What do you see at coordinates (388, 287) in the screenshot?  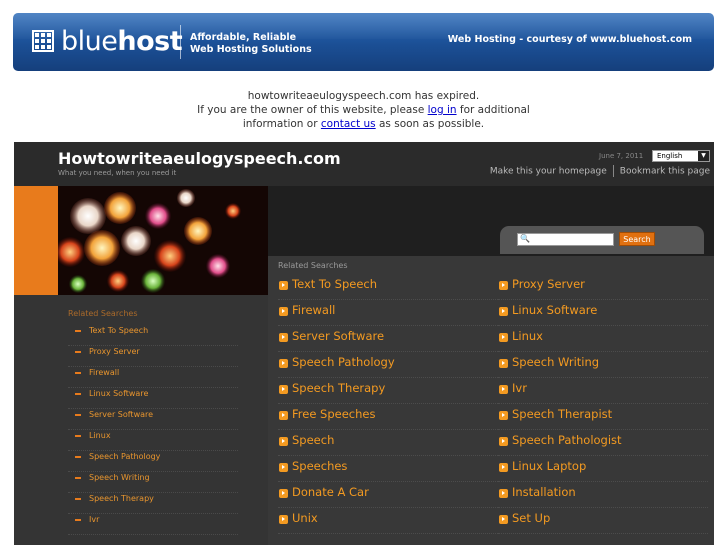 I see `related-link: Text To Speech` at bounding box center [388, 287].